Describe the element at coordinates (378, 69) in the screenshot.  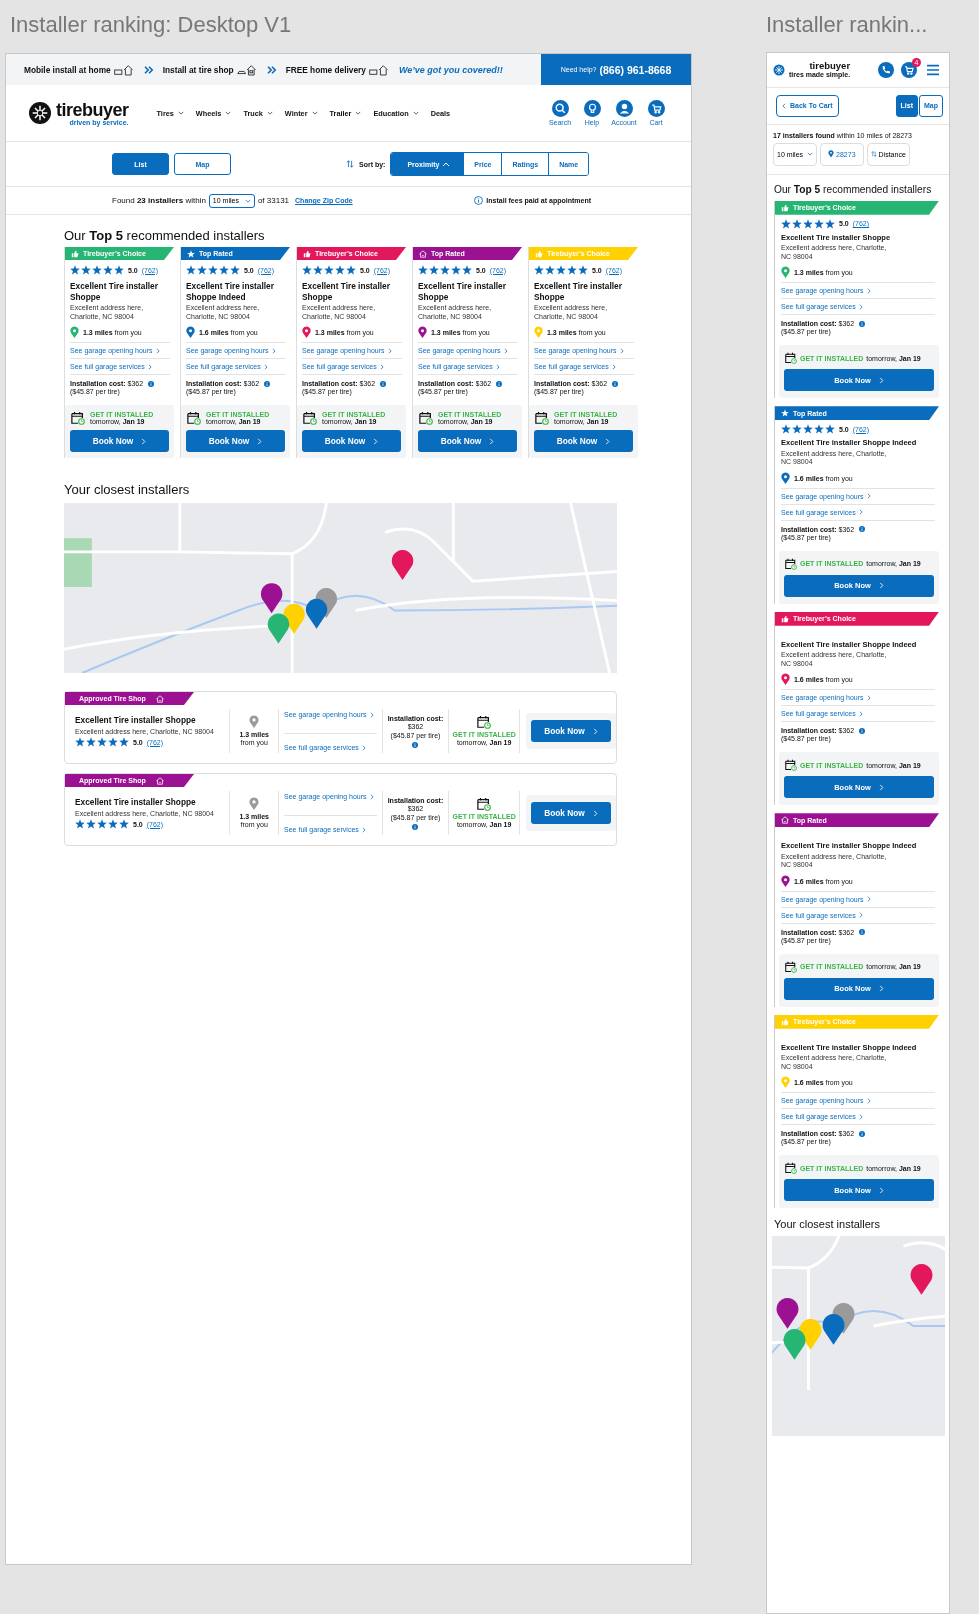
I see `truck-house-icon` at that location.